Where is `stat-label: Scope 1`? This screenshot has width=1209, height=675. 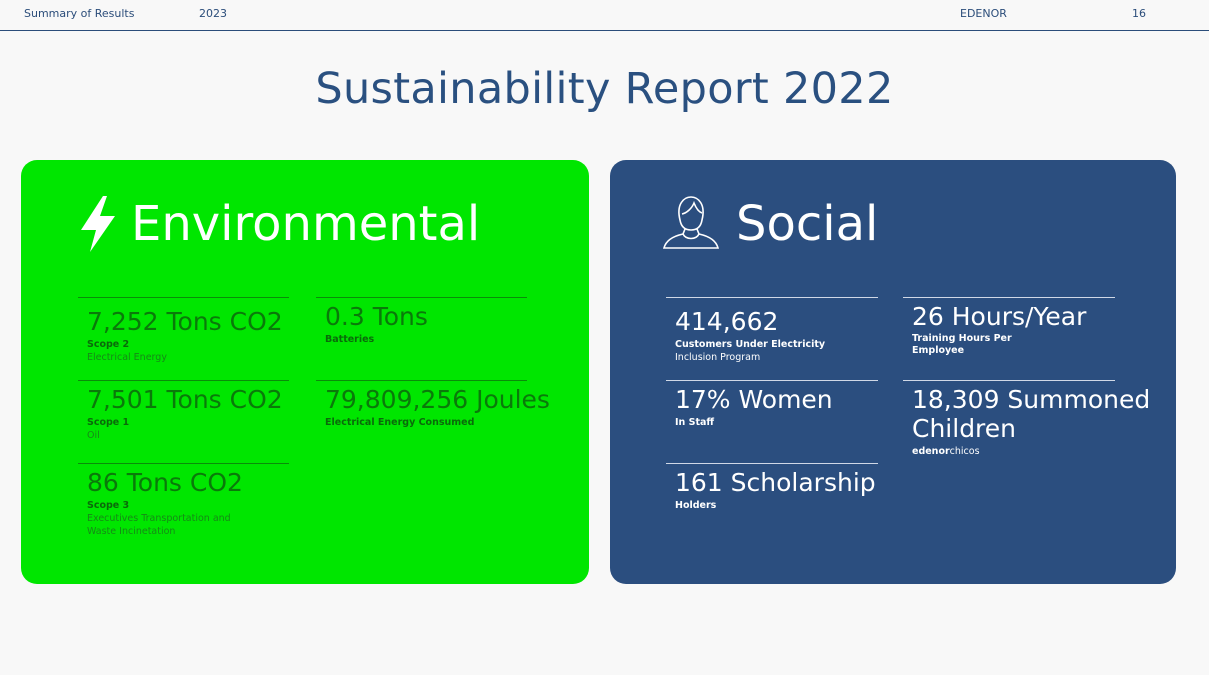 stat-label: Scope 1 is located at coordinates (108, 422).